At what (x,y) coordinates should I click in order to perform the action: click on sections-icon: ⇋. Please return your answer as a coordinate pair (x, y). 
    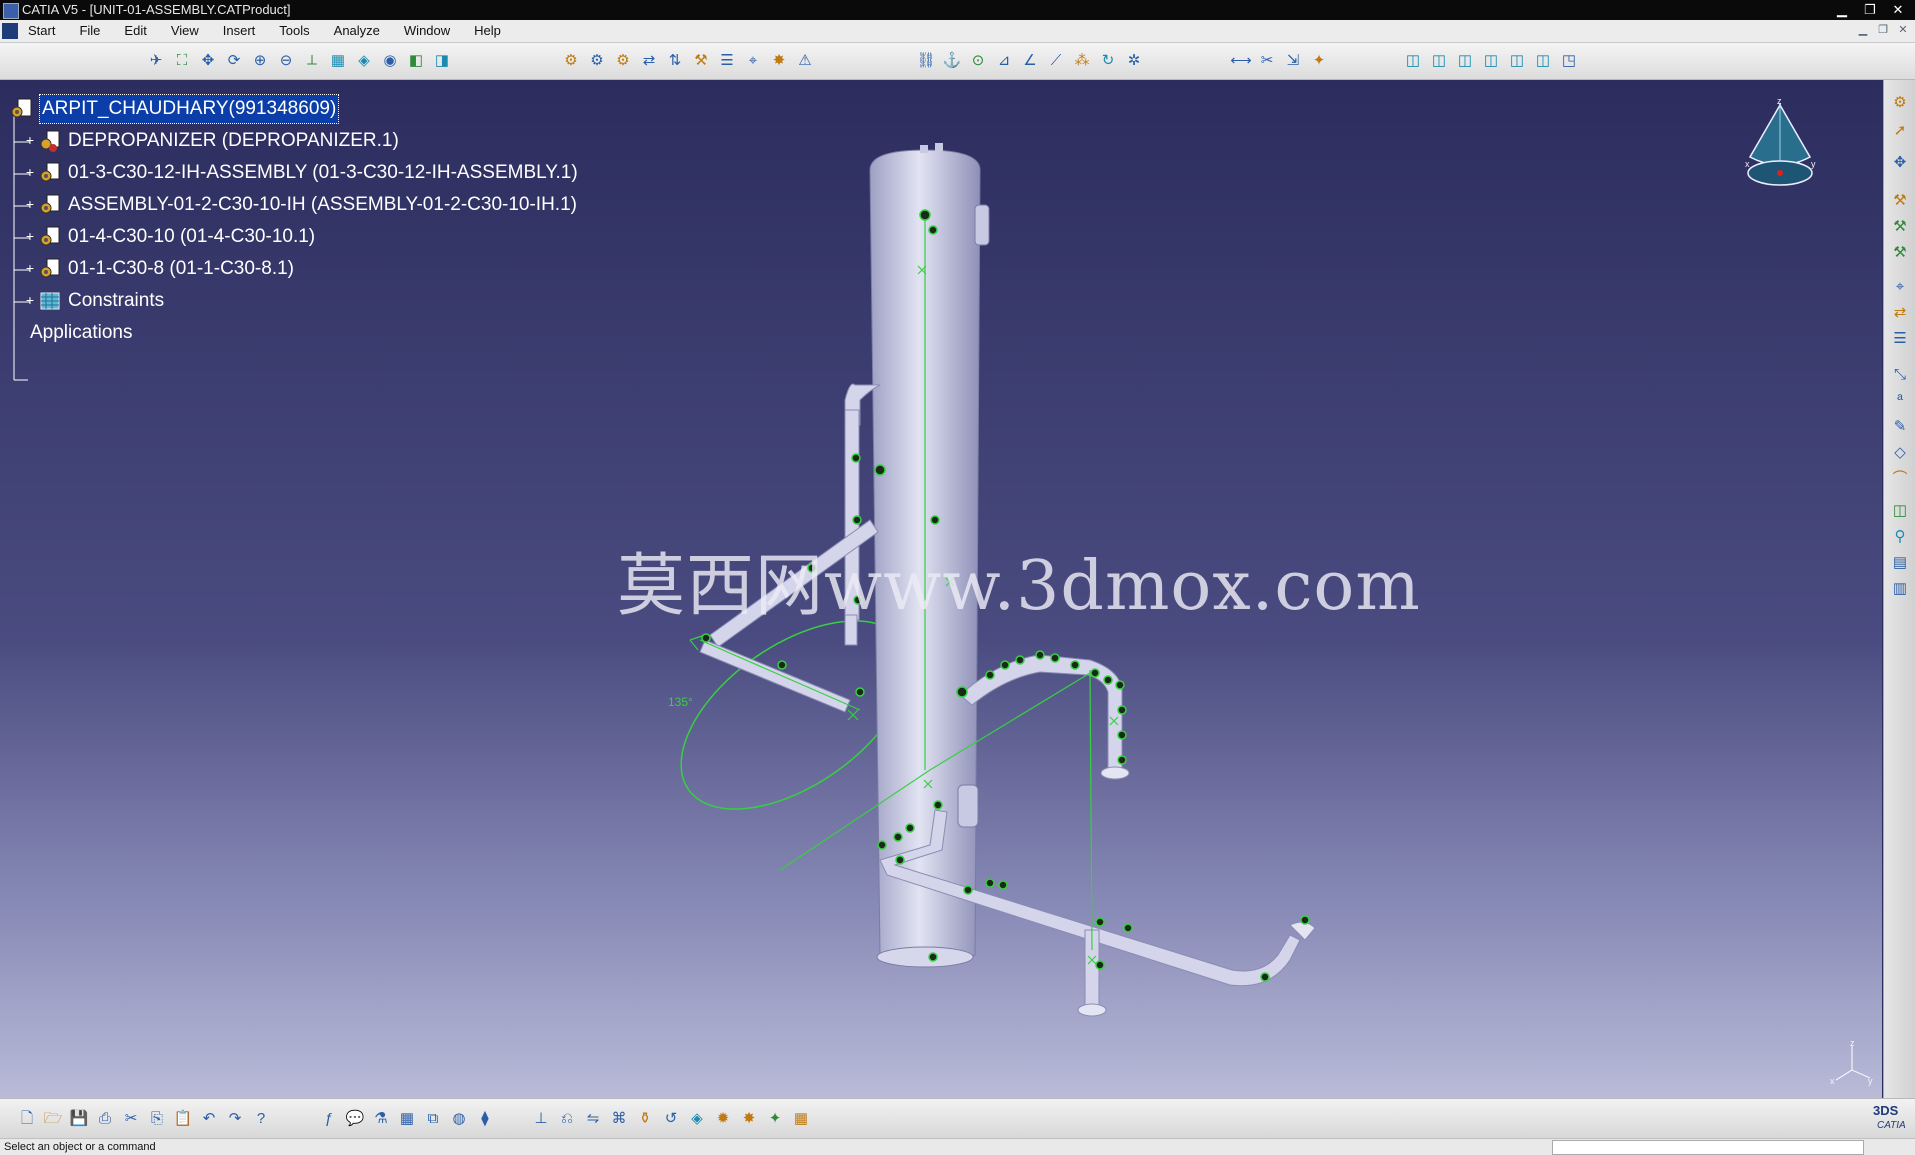
    Looking at the image, I should click on (593, 1119).